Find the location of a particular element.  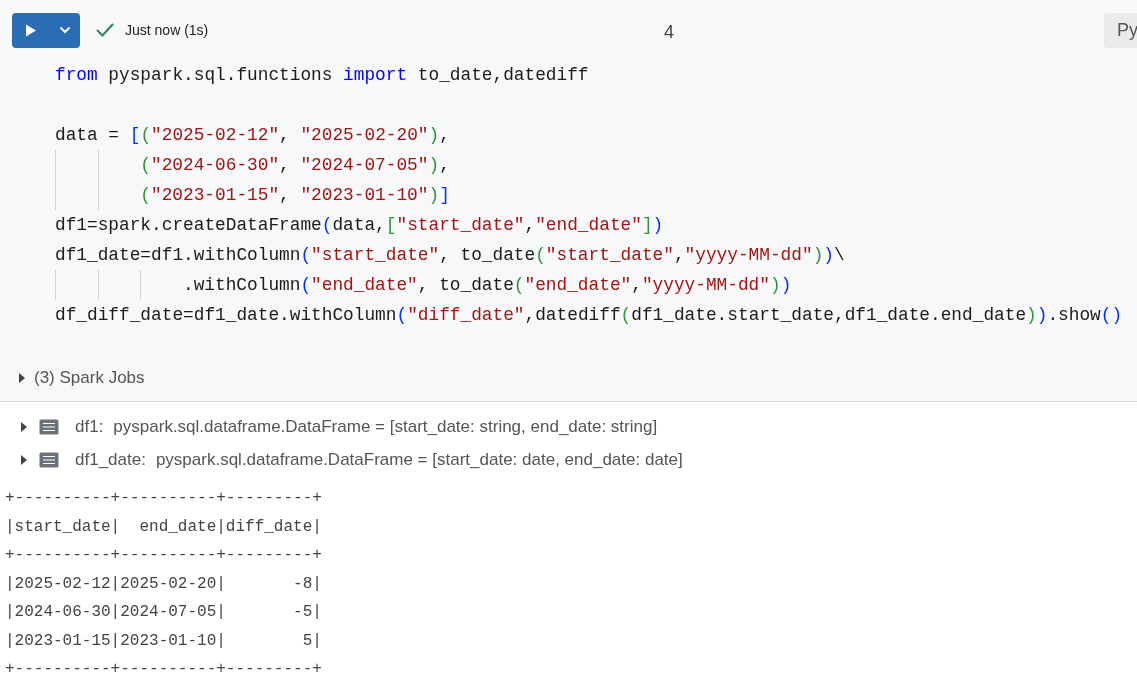

output-line: |2023-01-15|2023-01-10| 5| is located at coordinates (164, 641).